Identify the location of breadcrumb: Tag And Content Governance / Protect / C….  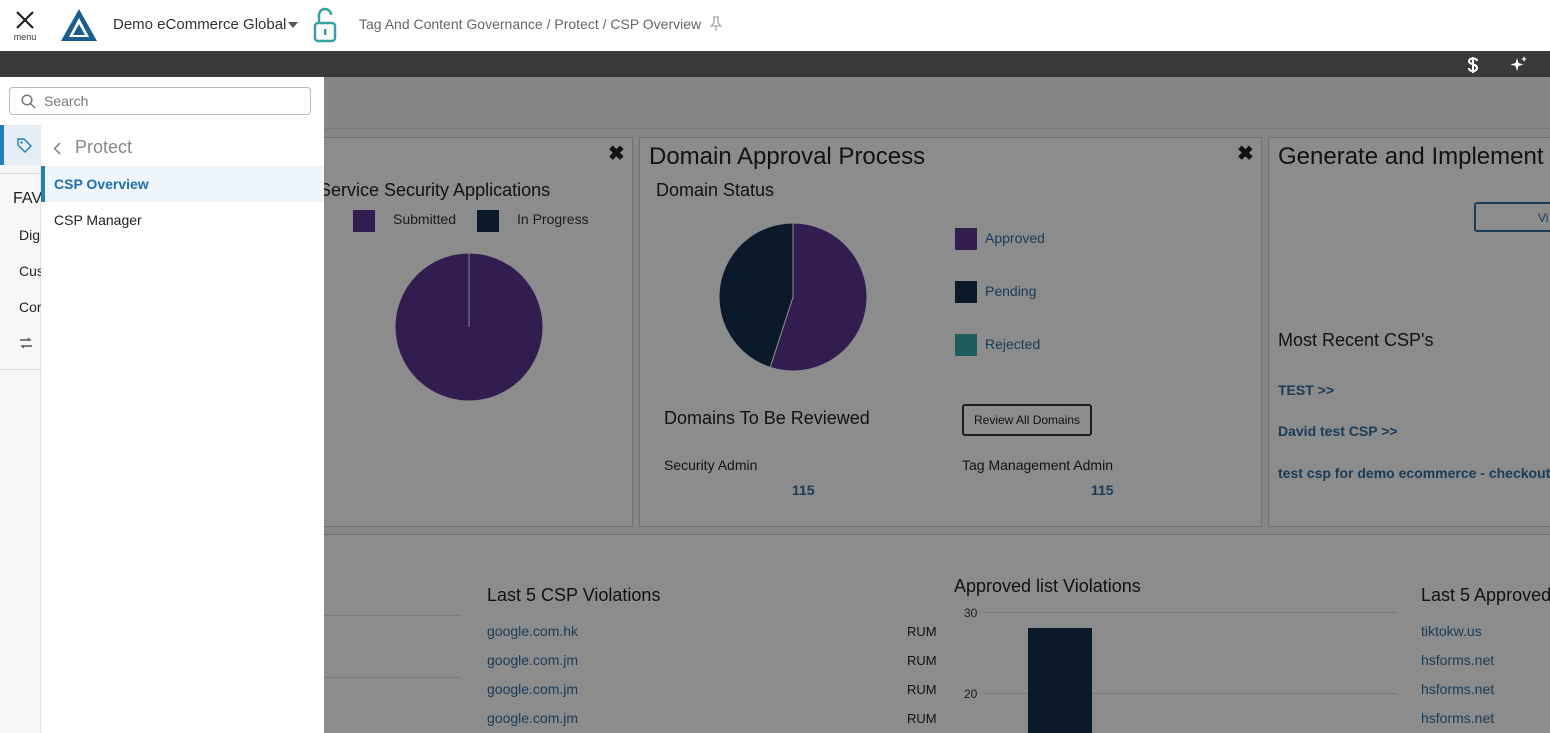
(530, 24).